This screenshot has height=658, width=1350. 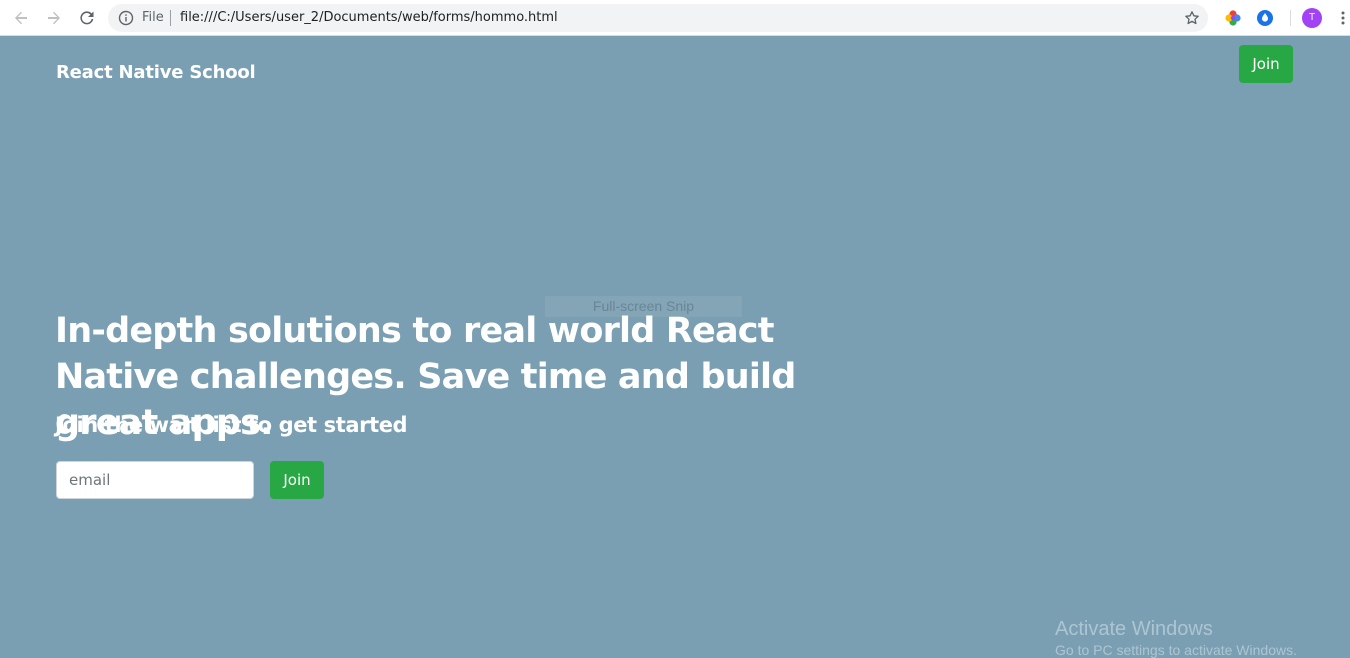 What do you see at coordinates (87, 18) in the screenshot?
I see `reload-icon` at bounding box center [87, 18].